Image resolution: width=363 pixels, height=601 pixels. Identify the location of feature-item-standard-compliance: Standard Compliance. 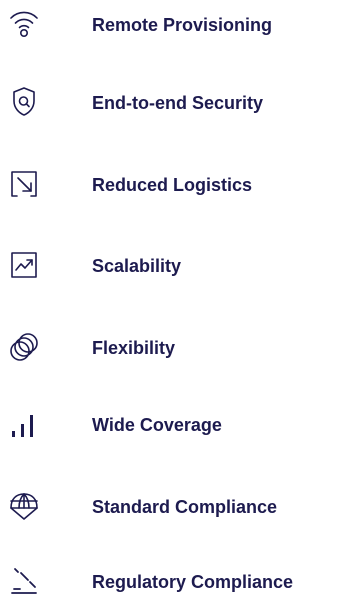
(181, 506).